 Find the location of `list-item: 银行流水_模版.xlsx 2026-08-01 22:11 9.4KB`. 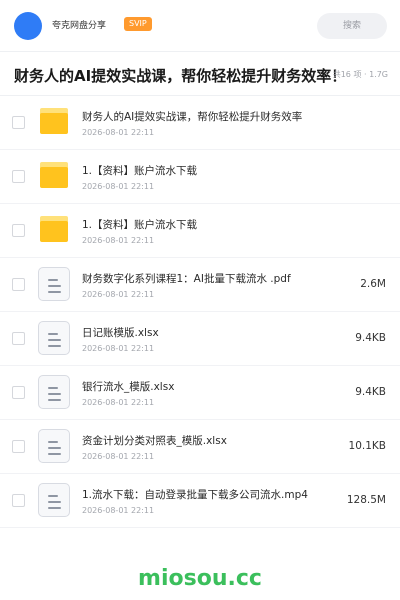

list-item: 银行流水_模版.xlsx 2026-08-01 22:11 9.4KB is located at coordinates (200, 393).